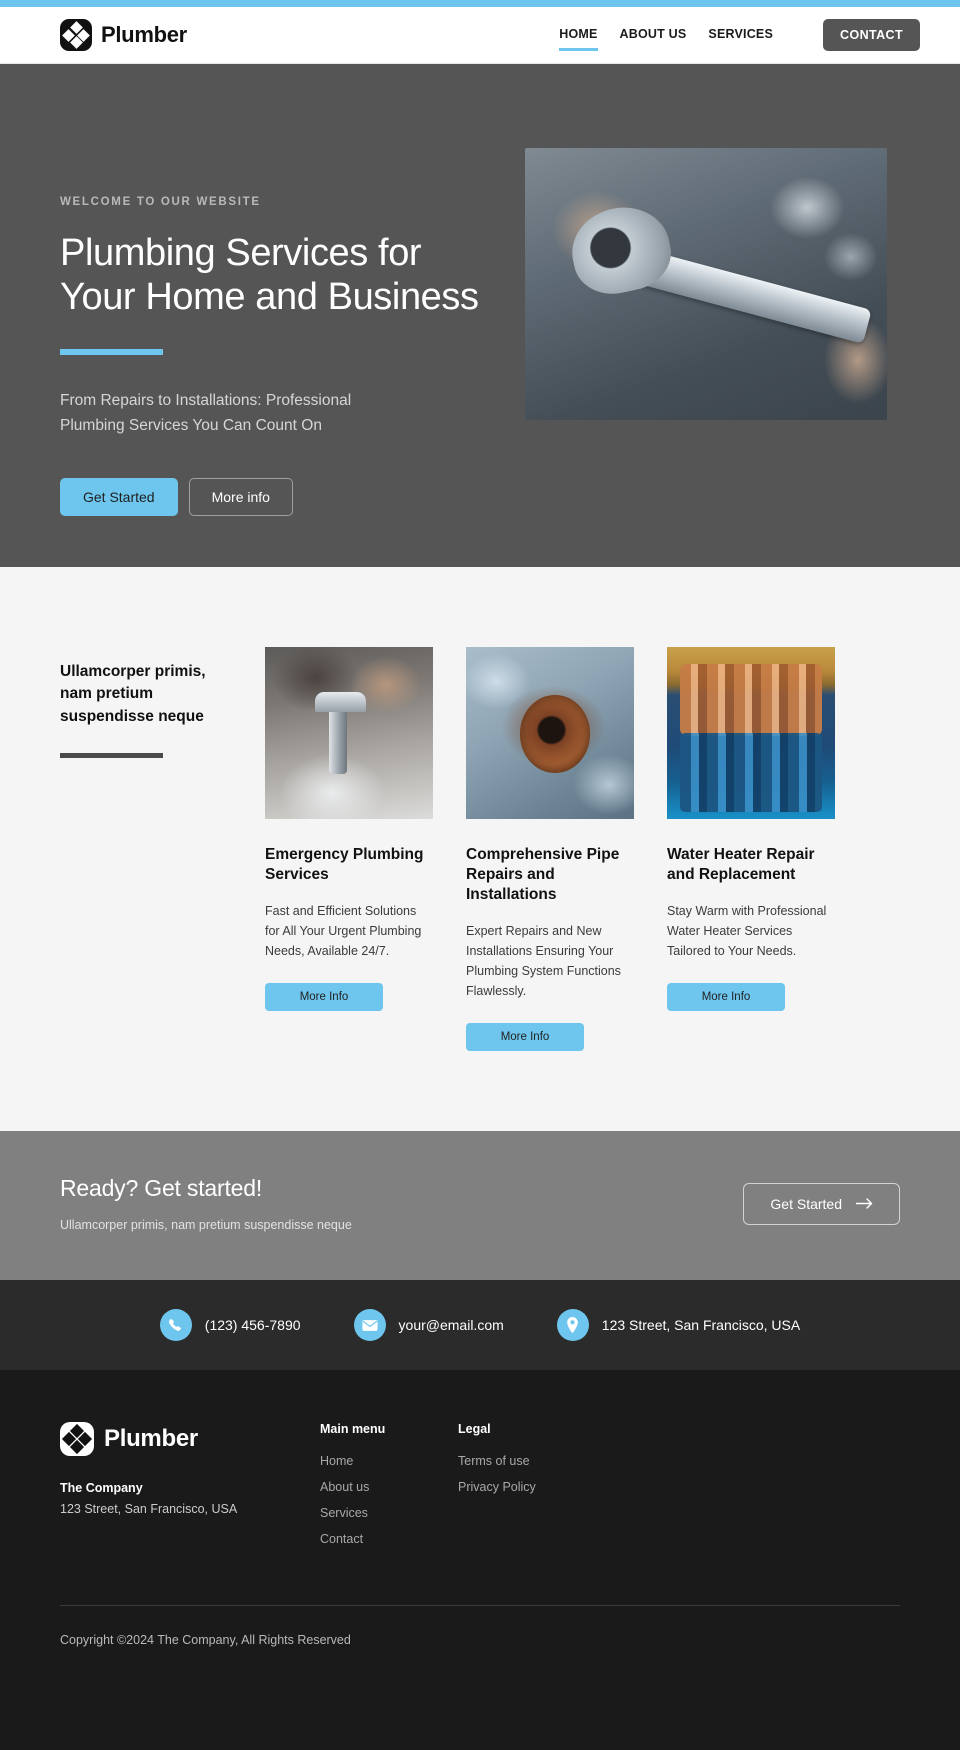 The image size is (960, 1750). I want to click on brand-name: Plumber, so click(144, 34).